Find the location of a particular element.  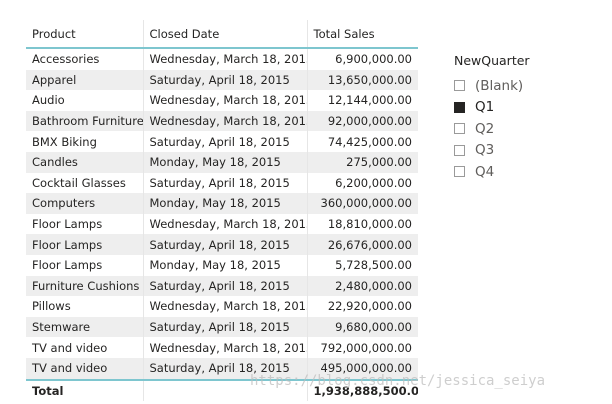

total-label: Total is located at coordinates (85, 389).